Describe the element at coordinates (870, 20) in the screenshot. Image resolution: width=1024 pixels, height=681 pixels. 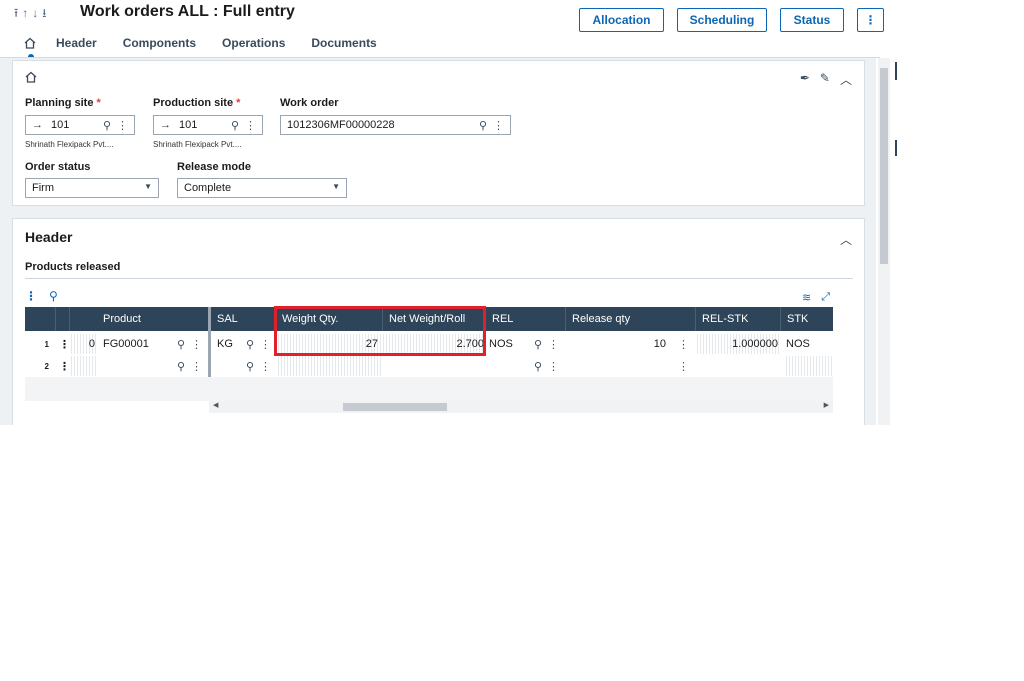
I see `more-actions-button: ⋮` at that location.